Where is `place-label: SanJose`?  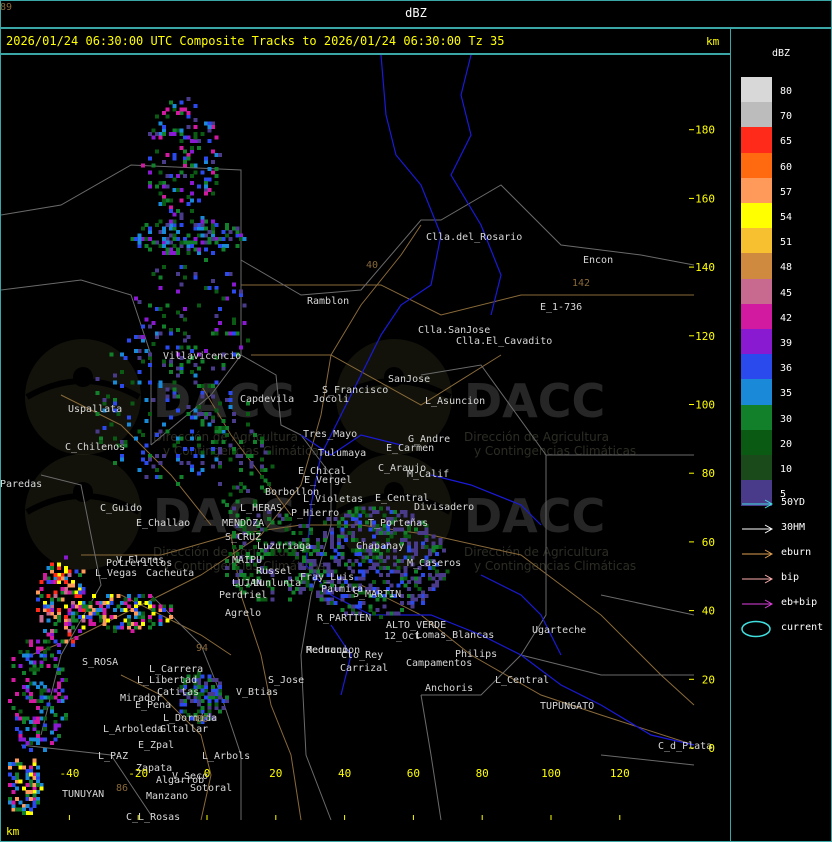 place-label: SanJose is located at coordinates (409, 379).